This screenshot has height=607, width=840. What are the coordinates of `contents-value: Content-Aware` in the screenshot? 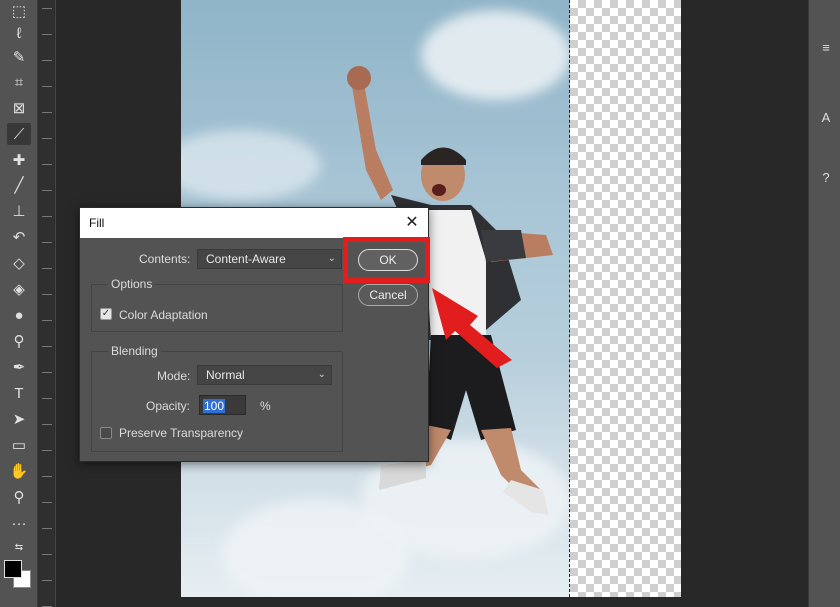 It's located at (246, 259).